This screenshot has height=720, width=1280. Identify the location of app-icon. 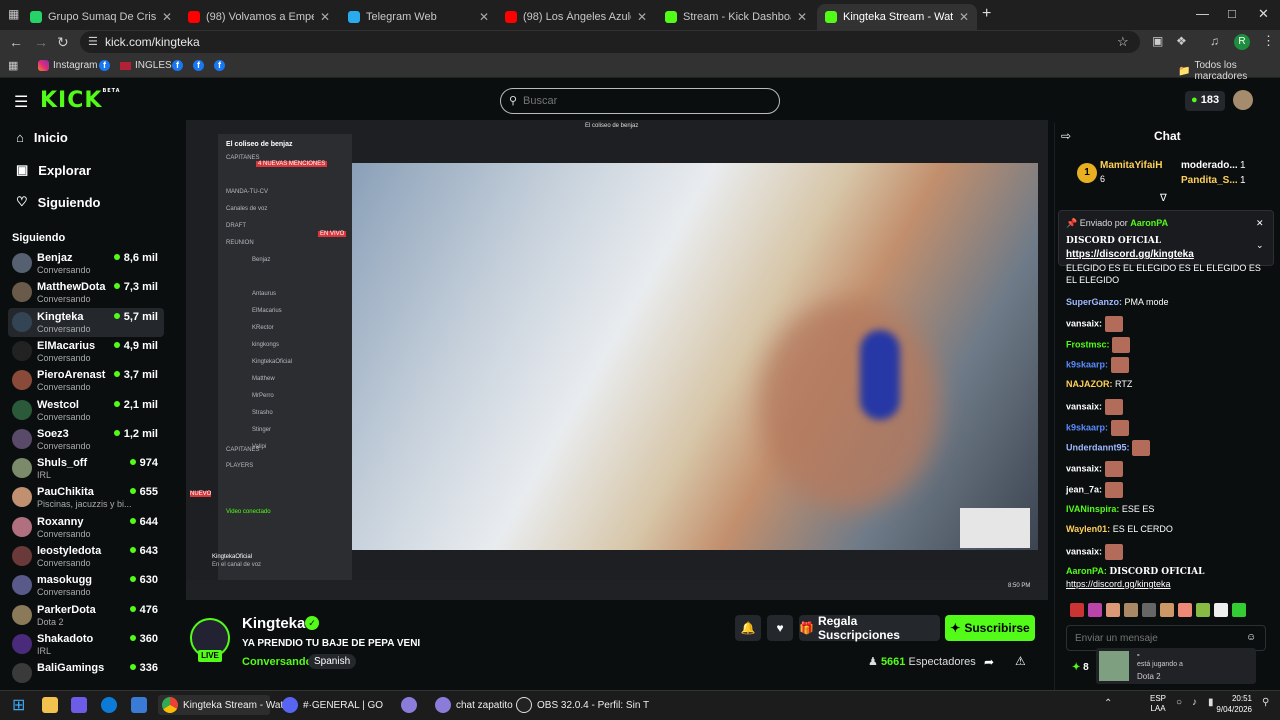
(409, 705).